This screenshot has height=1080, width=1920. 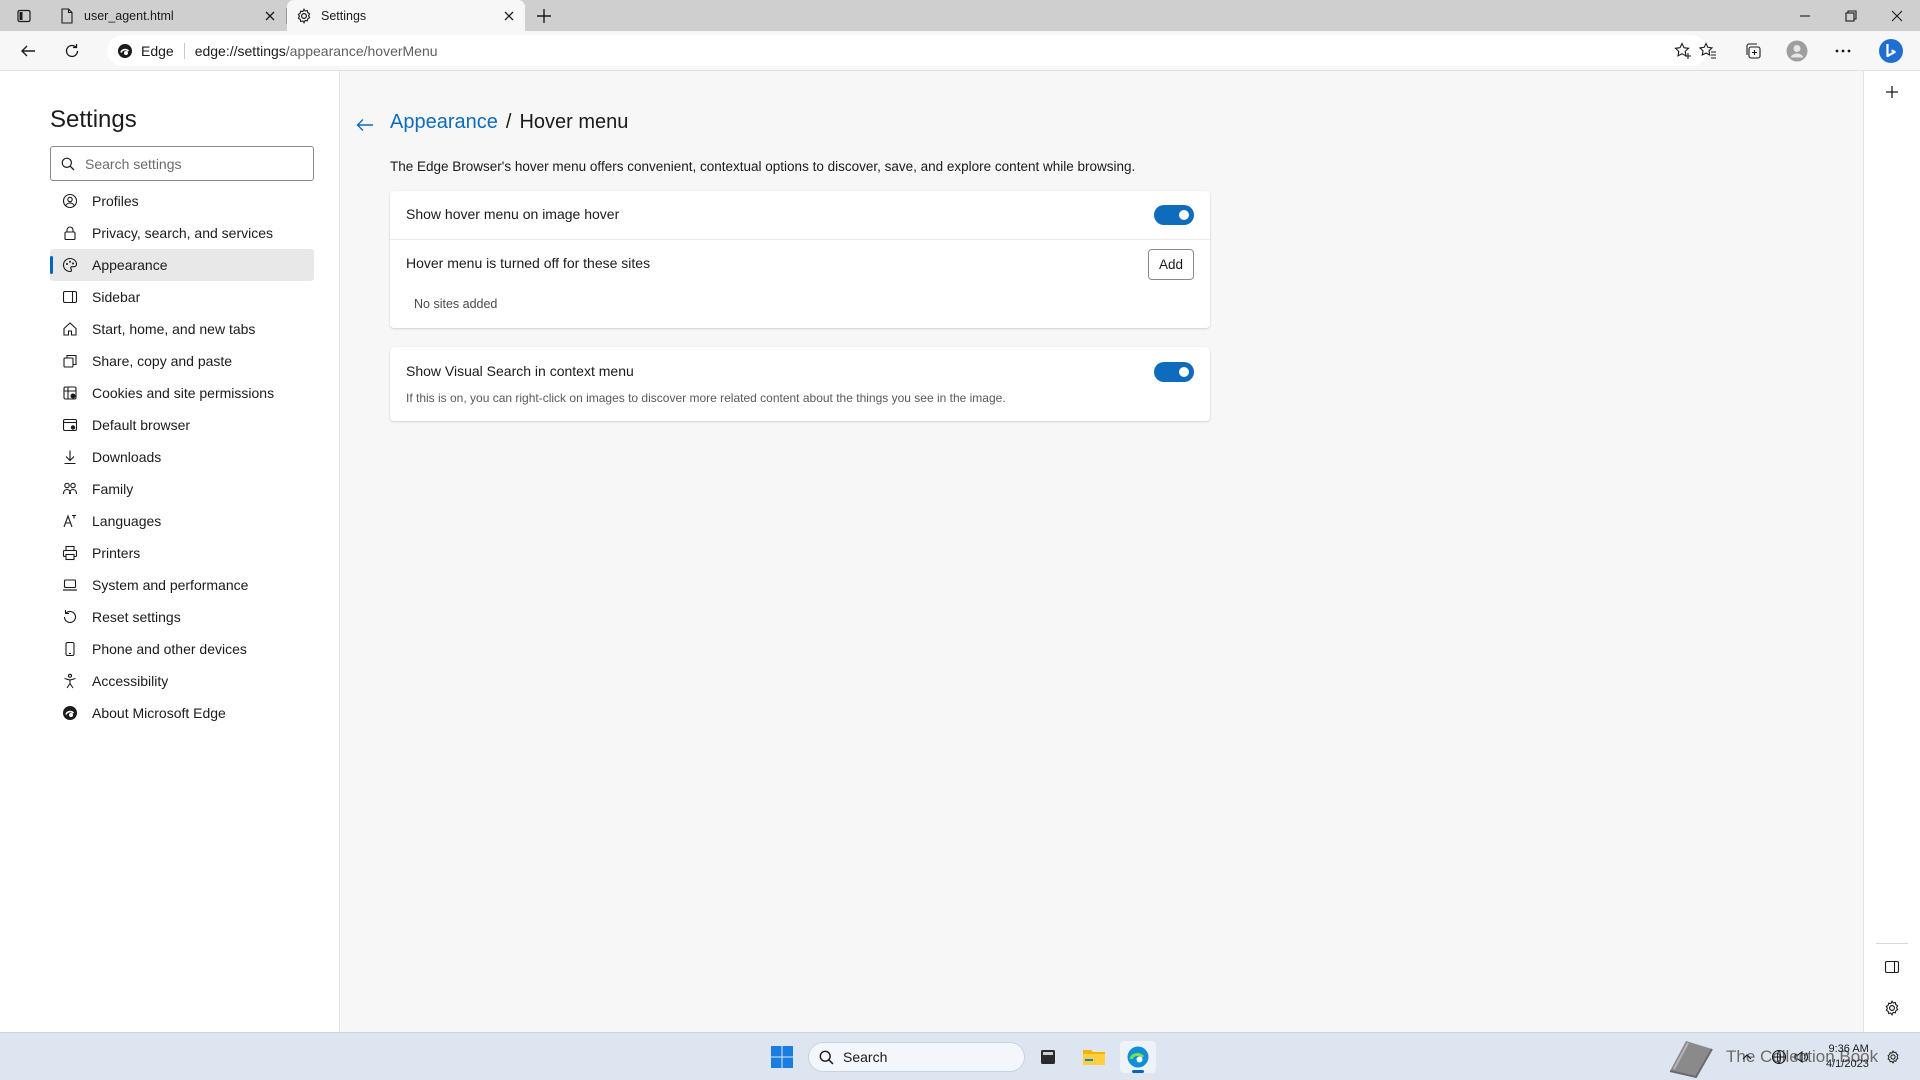 I want to click on more-options-button, so click(x=1843, y=51).